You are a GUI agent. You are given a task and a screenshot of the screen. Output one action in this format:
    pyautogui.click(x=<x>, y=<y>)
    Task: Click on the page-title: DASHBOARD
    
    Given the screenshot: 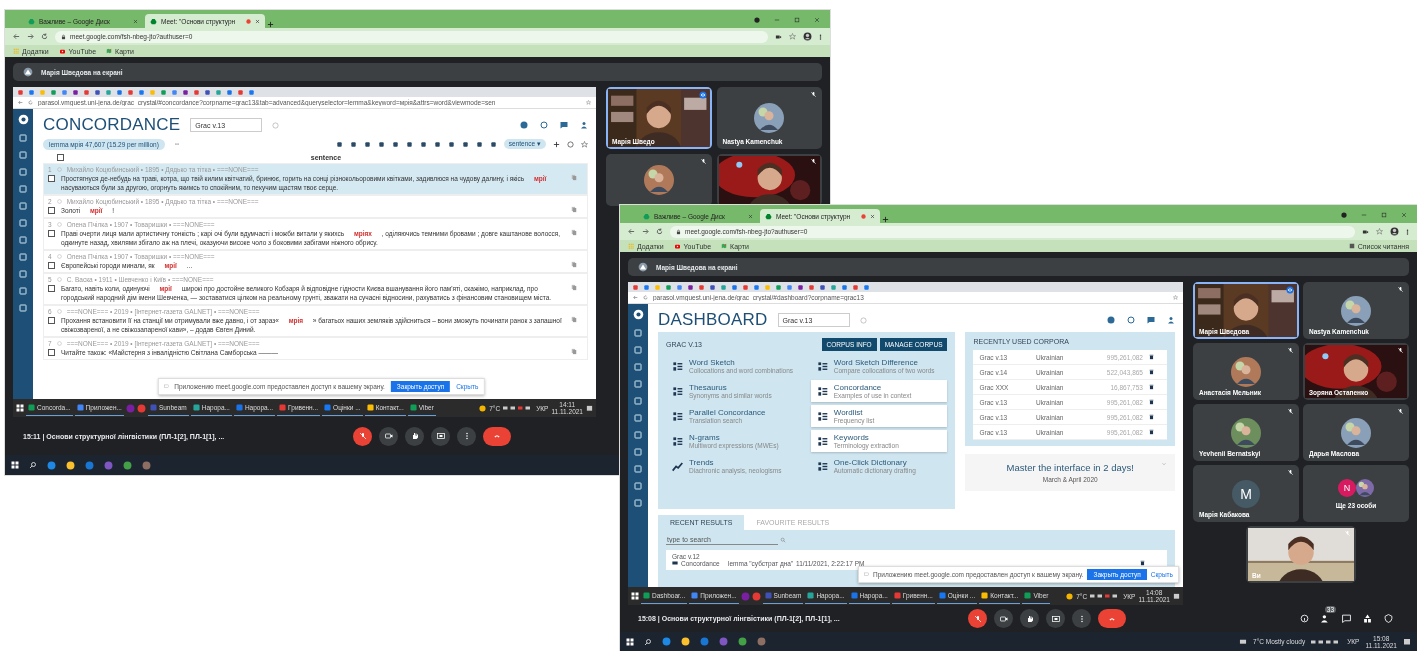 What is the action you would take?
    pyautogui.click(x=713, y=320)
    